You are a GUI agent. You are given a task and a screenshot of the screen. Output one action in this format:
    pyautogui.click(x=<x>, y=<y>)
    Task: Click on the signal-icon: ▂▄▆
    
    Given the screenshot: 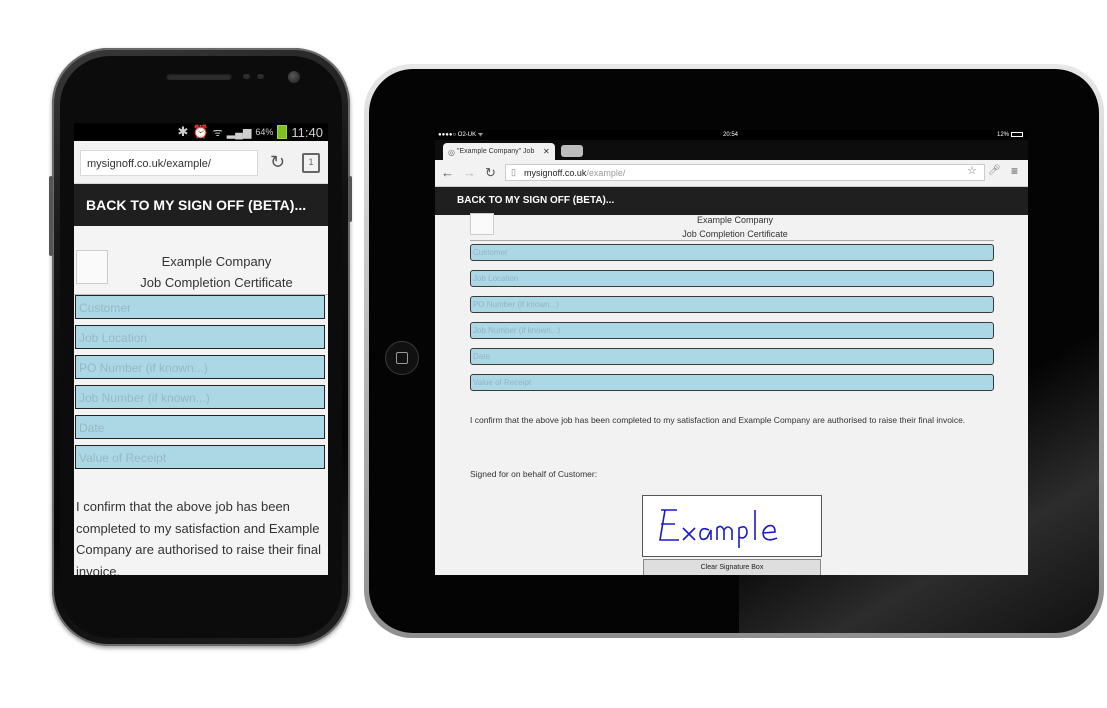 What is the action you would take?
    pyautogui.click(x=239, y=132)
    